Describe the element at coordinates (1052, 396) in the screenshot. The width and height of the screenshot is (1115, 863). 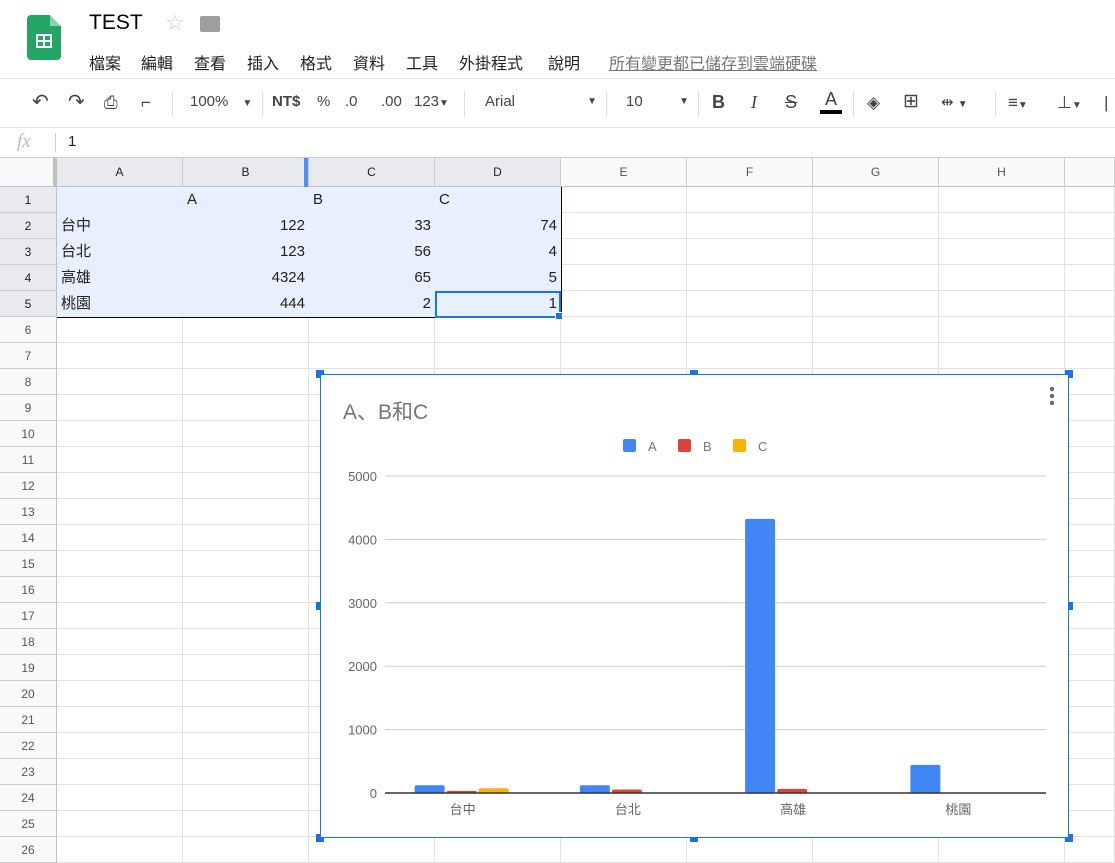
I see `chart-menu-icon` at that location.